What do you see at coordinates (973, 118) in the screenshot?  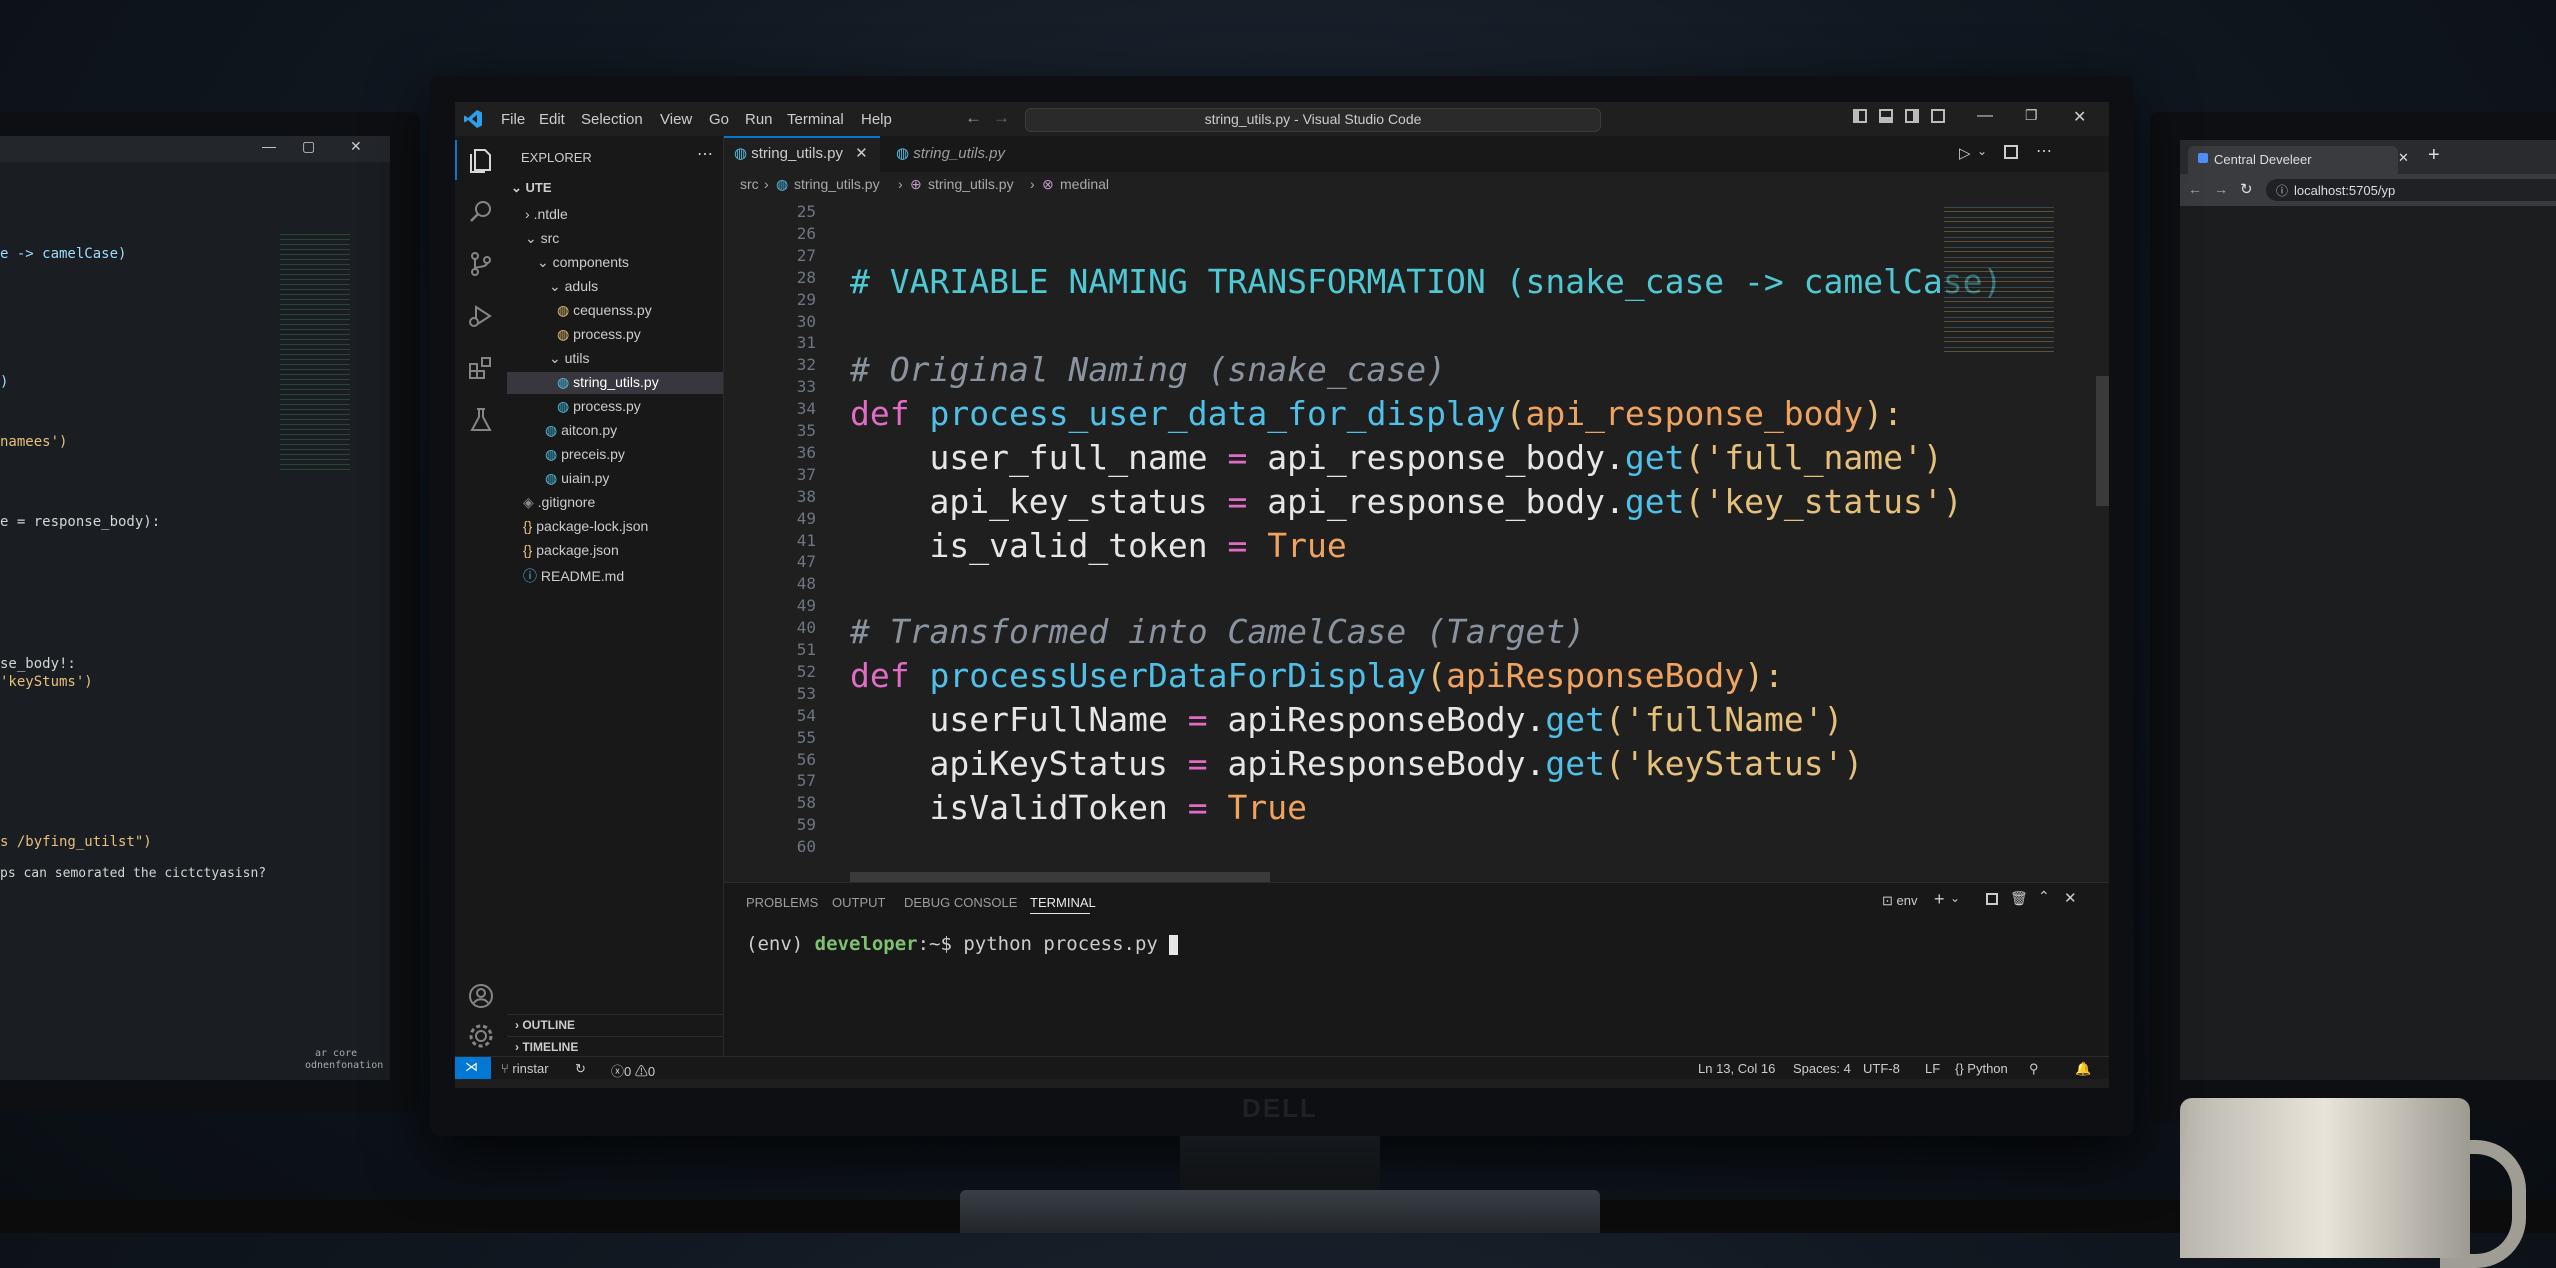 I see `nav-back-icon: ←` at bounding box center [973, 118].